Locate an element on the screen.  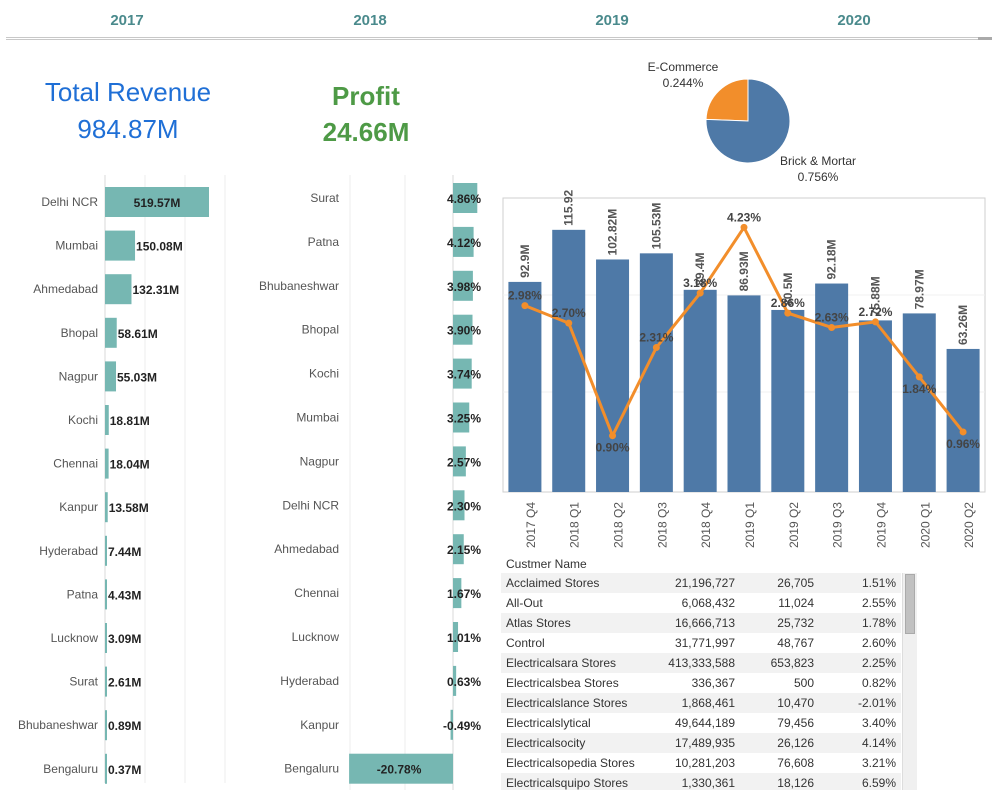
customer-name-header: Custmer Name is located at coordinates (546, 564).